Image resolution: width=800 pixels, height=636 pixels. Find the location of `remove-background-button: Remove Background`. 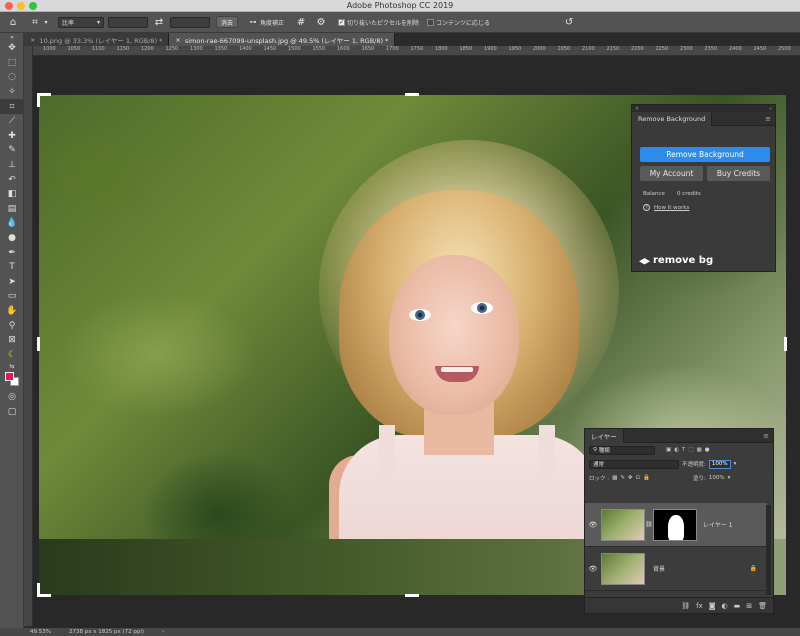

remove-background-button: Remove Background is located at coordinates (705, 154).